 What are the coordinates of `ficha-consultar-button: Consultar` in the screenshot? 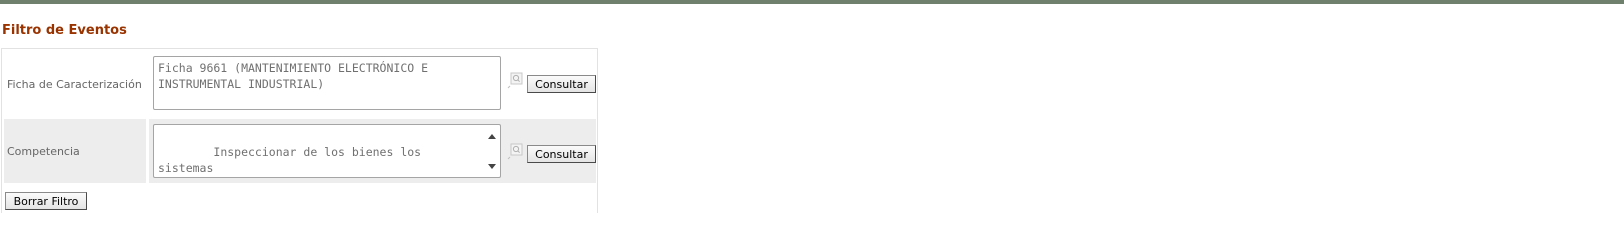 It's located at (561, 84).